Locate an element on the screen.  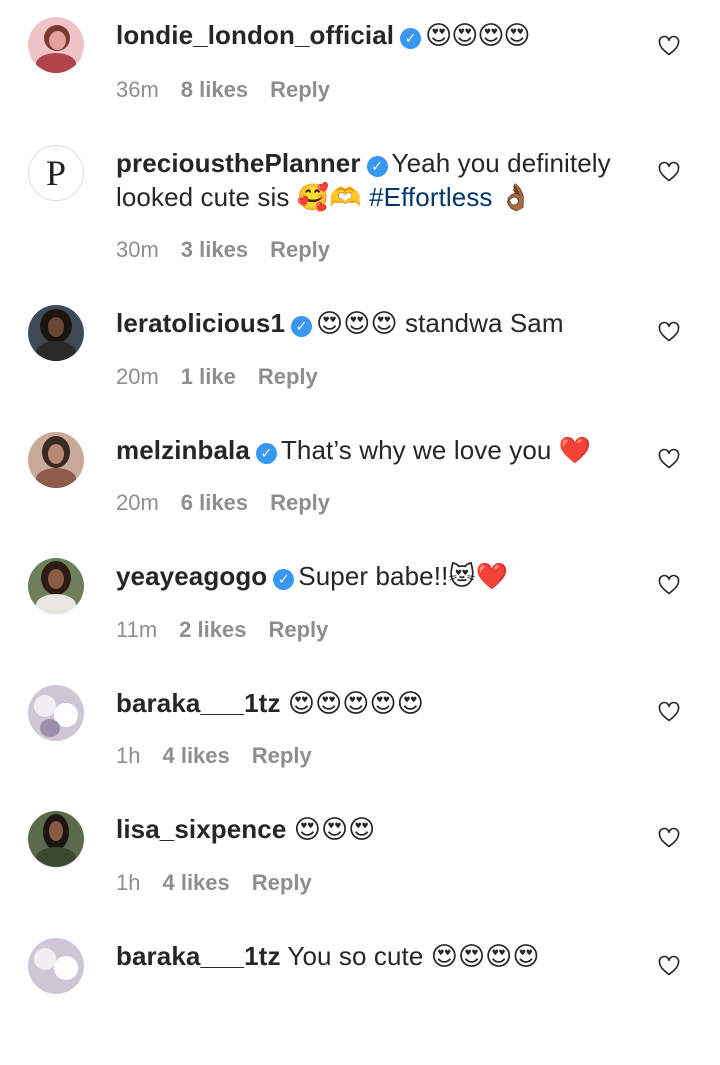
comment-body: 😍😍😍😍😍 is located at coordinates (355, 703).